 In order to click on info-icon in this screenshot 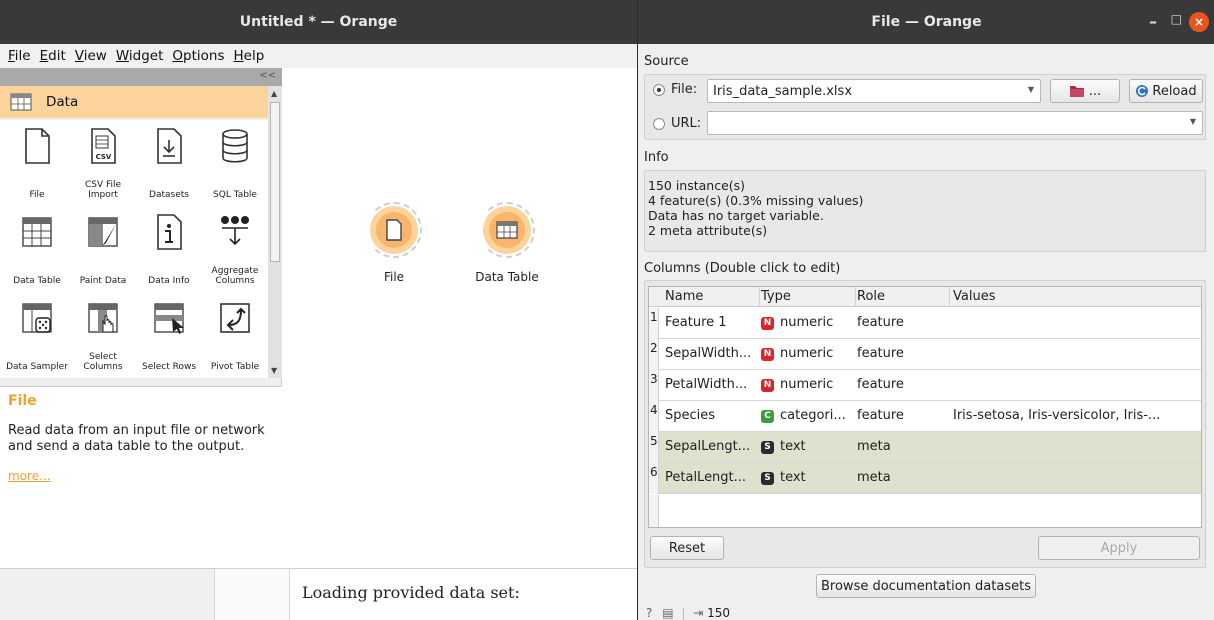, I will do `click(169, 232)`.